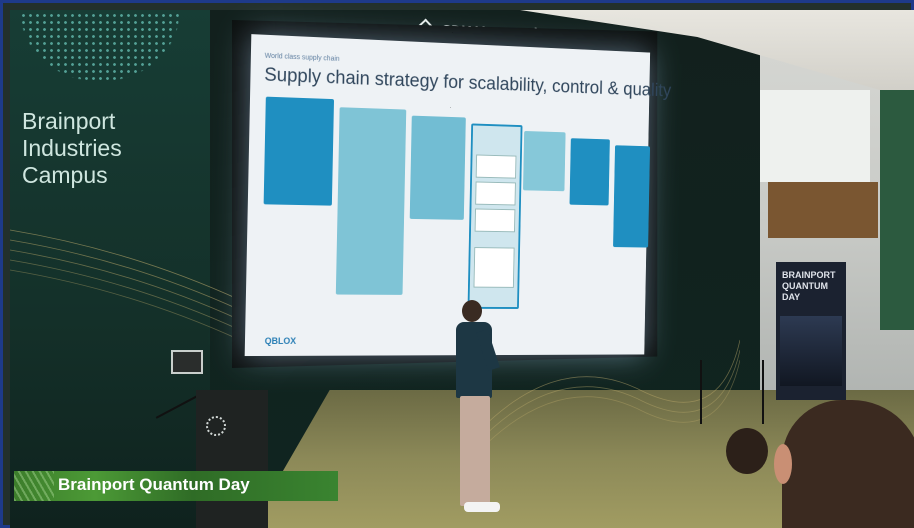 This screenshot has width=914, height=528. What do you see at coordinates (72, 175) in the screenshot?
I see `venue-line-3: Campus` at bounding box center [72, 175].